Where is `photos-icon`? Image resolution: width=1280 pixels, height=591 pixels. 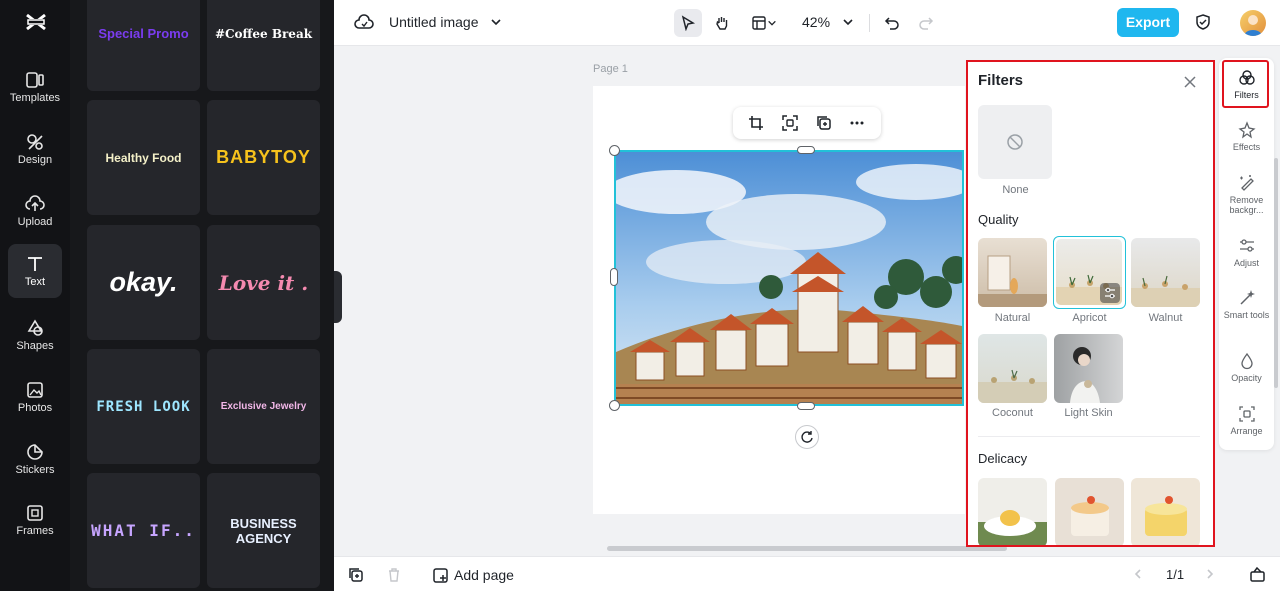
photos-icon is located at coordinates (35, 390).